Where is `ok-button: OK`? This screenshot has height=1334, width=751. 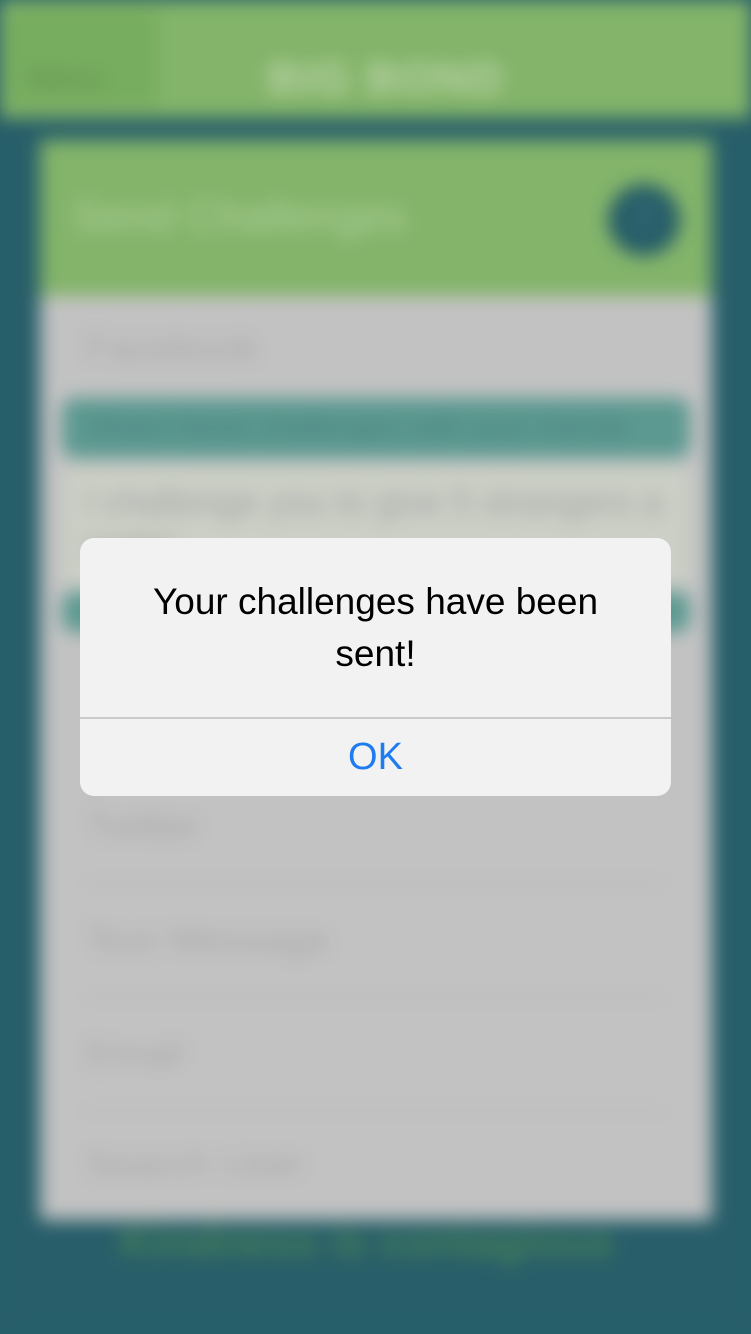 ok-button: OK is located at coordinates (375, 757).